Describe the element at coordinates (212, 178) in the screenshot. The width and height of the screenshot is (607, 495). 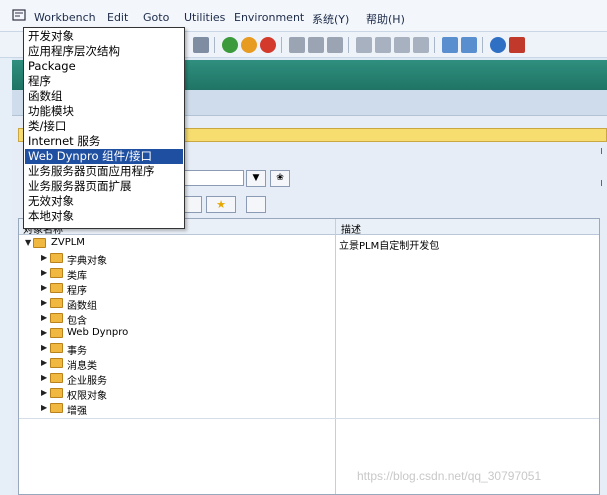
I see `object-name-input` at that location.